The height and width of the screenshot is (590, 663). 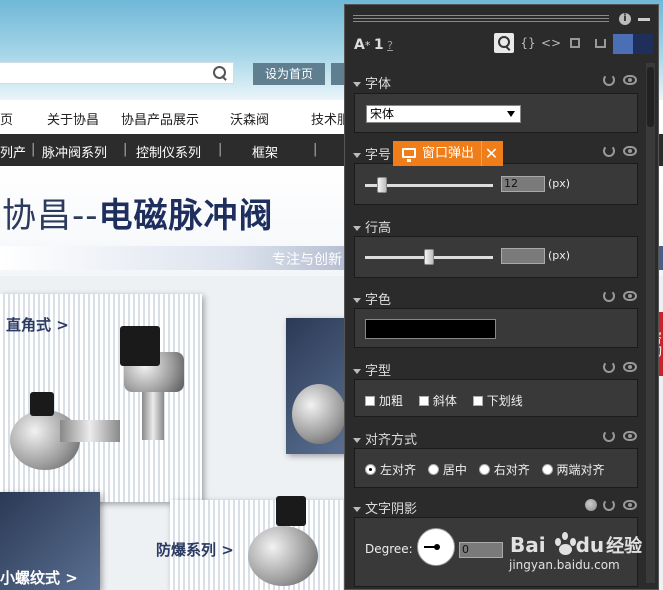 I want to click on section-color-header: 字色, so click(x=498, y=298).